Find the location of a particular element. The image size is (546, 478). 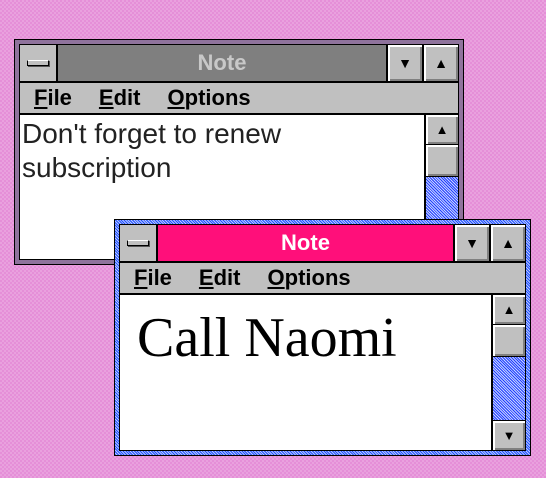

scroll-down-button: ▼ is located at coordinates (509, 435).